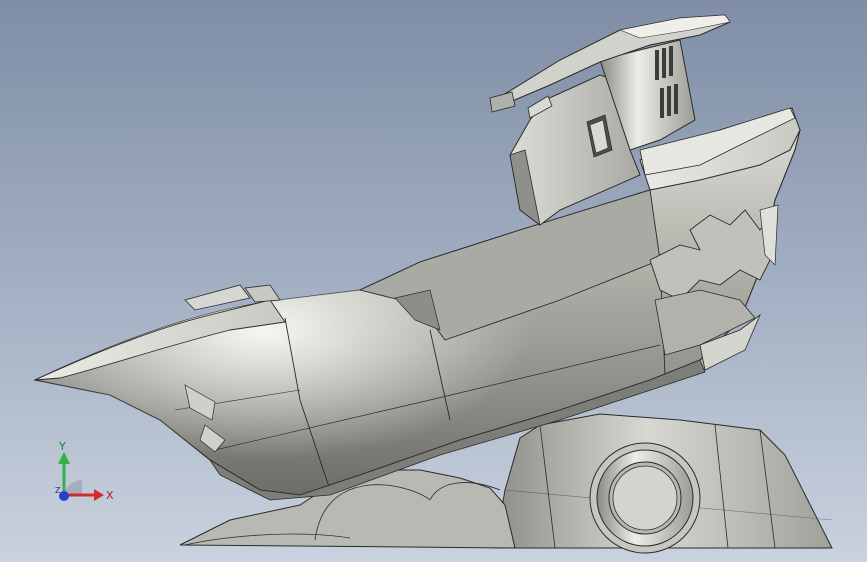  Describe the element at coordinates (110, 495) in the screenshot. I see `x-axis-label: X` at that location.